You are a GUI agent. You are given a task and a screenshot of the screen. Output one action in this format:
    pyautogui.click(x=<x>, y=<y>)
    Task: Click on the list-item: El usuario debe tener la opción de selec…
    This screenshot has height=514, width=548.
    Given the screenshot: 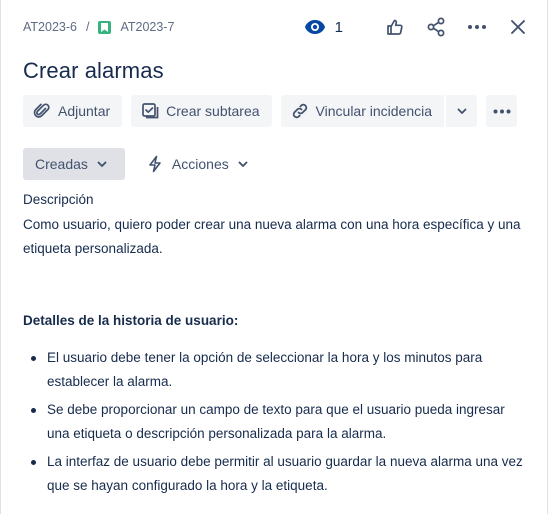 What is the action you would take?
    pyautogui.click(x=273, y=370)
    